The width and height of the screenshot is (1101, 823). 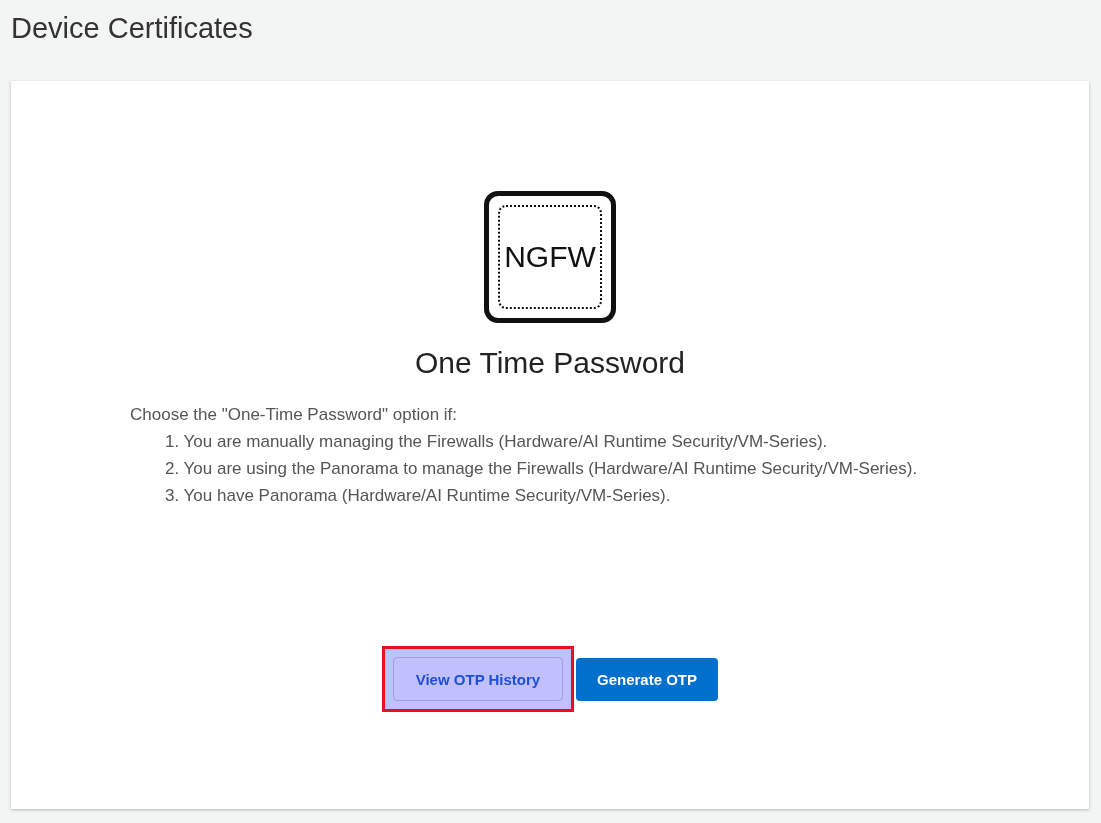 I want to click on generate-button: Generate OTP, so click(x=646, y=679).